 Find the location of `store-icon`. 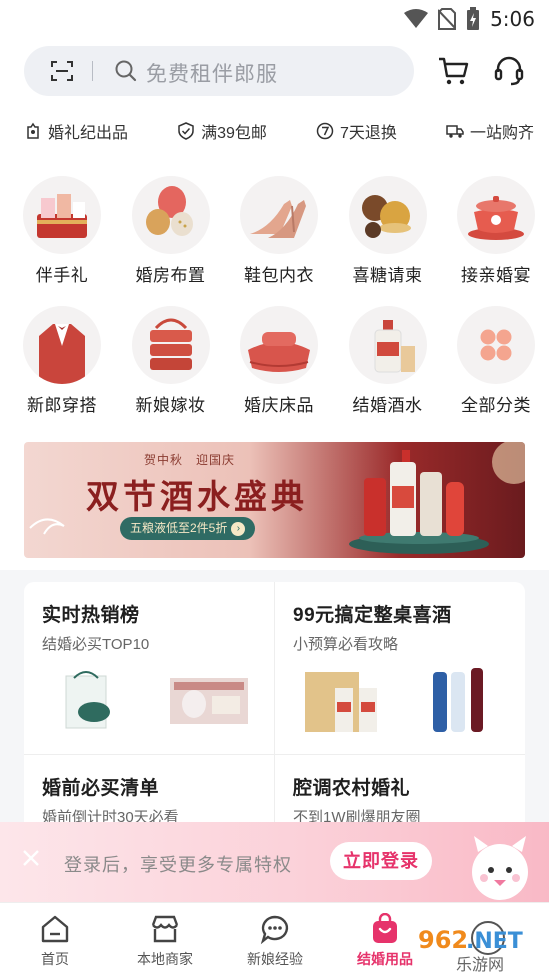

store-icon is located at coordinates (165, 929).